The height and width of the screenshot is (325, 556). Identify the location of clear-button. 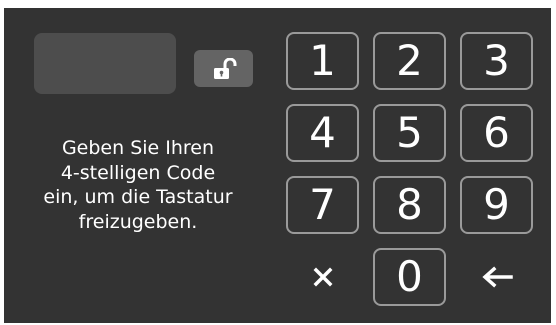
(322, 277).